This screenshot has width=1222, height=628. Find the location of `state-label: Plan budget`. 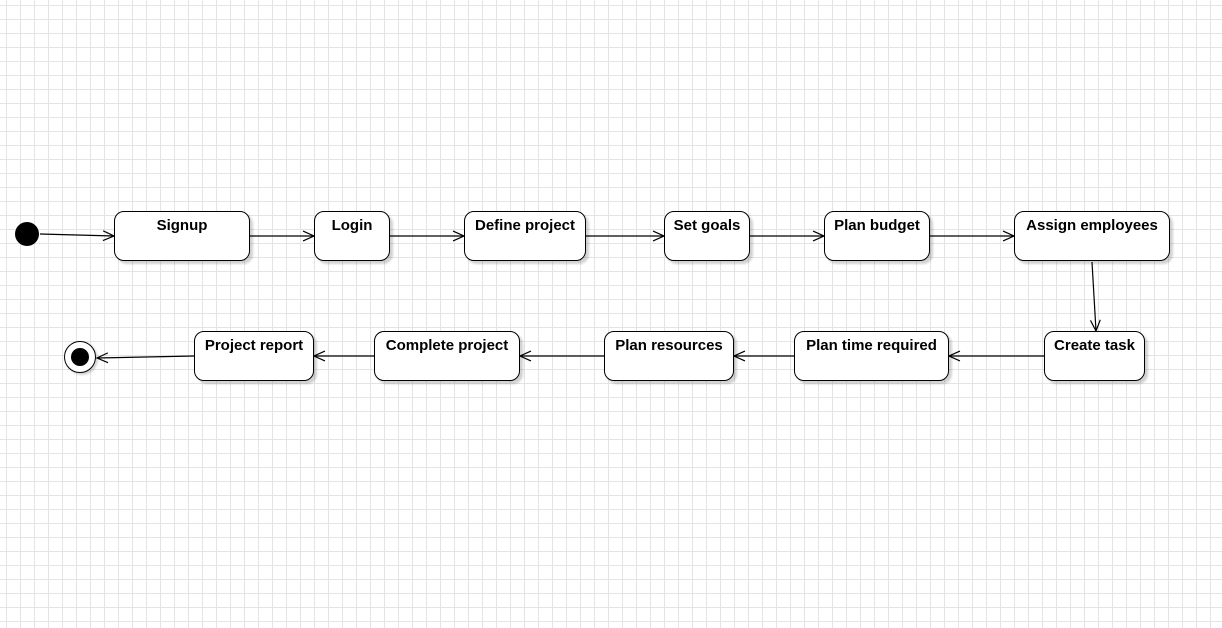

state-label: Plan budget is located at coordinates (877, 225).